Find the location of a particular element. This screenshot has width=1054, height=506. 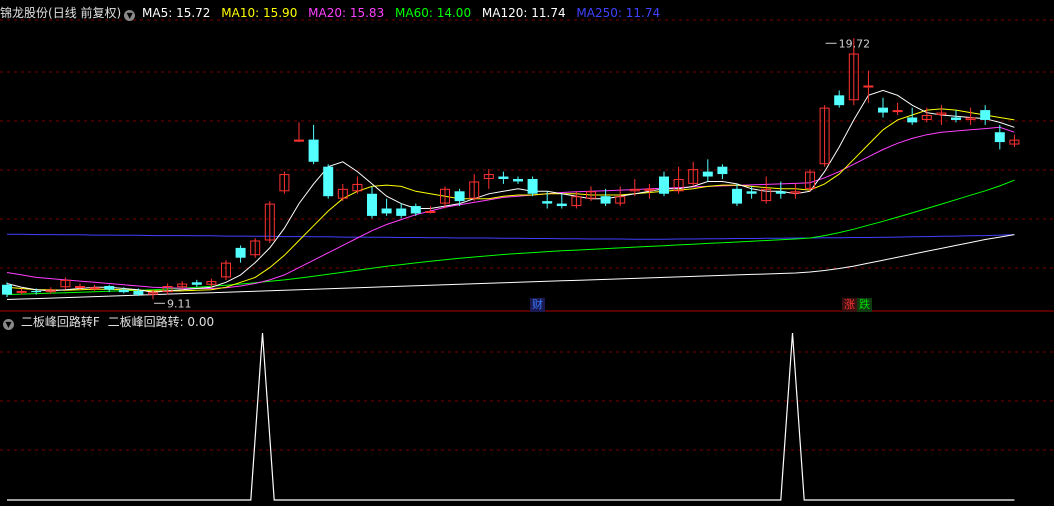

event-limit-down-marker: 跌 is located at coordinates (864, 305).